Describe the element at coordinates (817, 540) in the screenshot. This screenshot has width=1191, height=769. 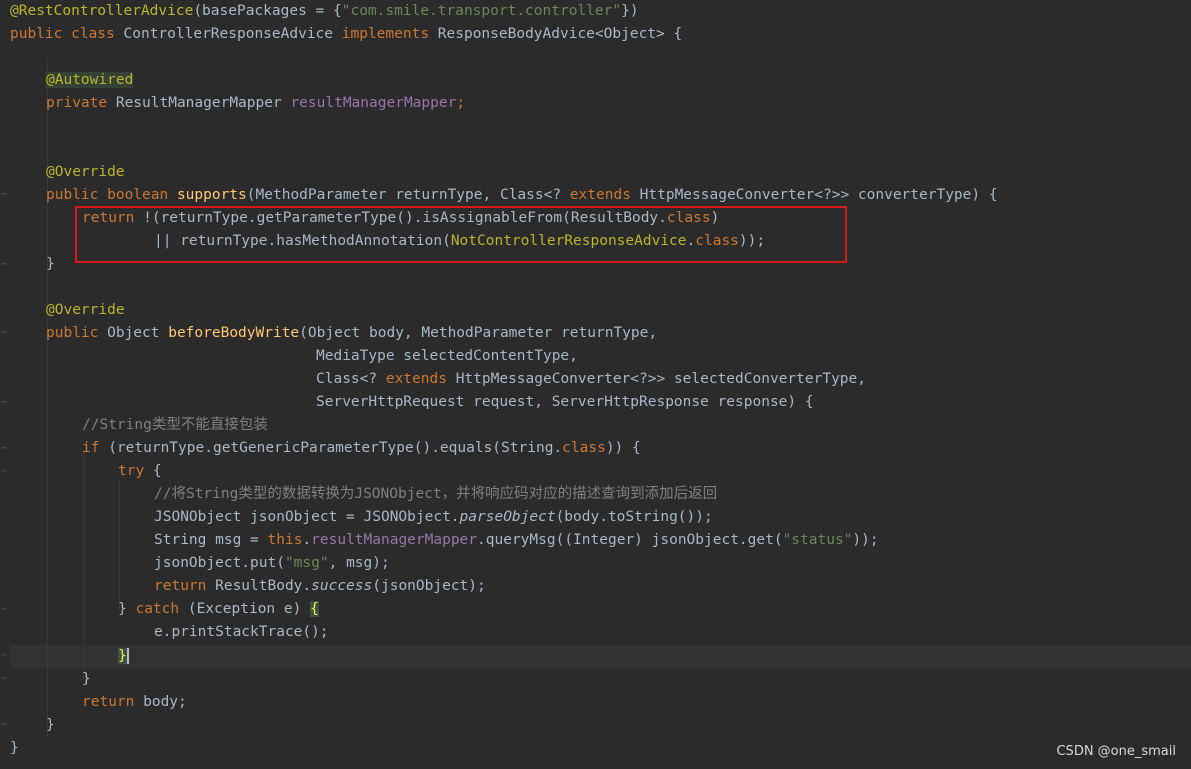
I see `string-literal: "status"` at that location.